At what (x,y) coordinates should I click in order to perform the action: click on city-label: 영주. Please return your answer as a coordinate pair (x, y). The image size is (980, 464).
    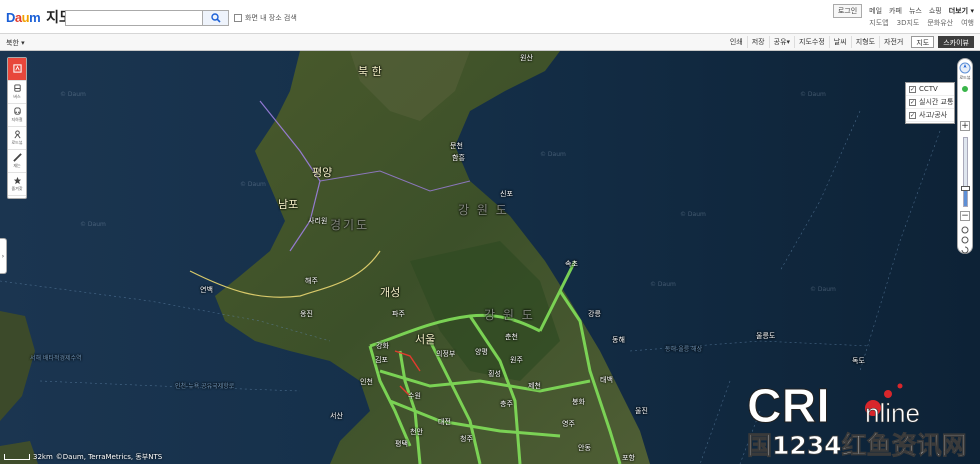
    Looking at the image, I should click on (568, 424).